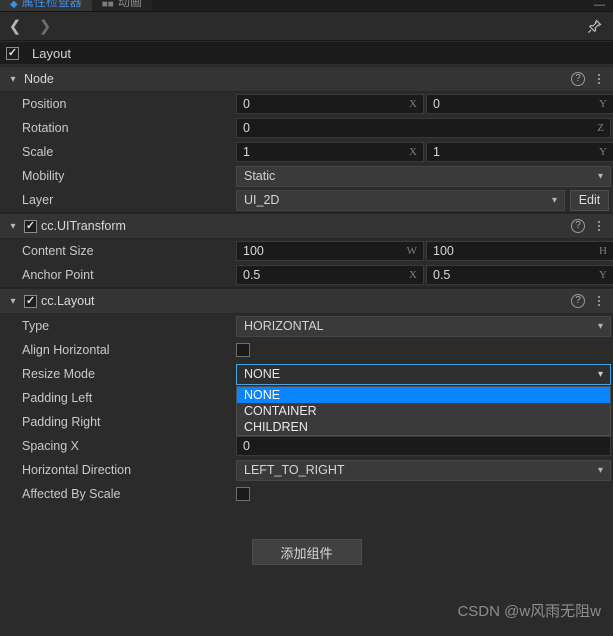 The image size is (613, 636). Describe the element at coordinates (284, 326) in the screenshot. I see `type-value: HORIZONTAL` at that location.